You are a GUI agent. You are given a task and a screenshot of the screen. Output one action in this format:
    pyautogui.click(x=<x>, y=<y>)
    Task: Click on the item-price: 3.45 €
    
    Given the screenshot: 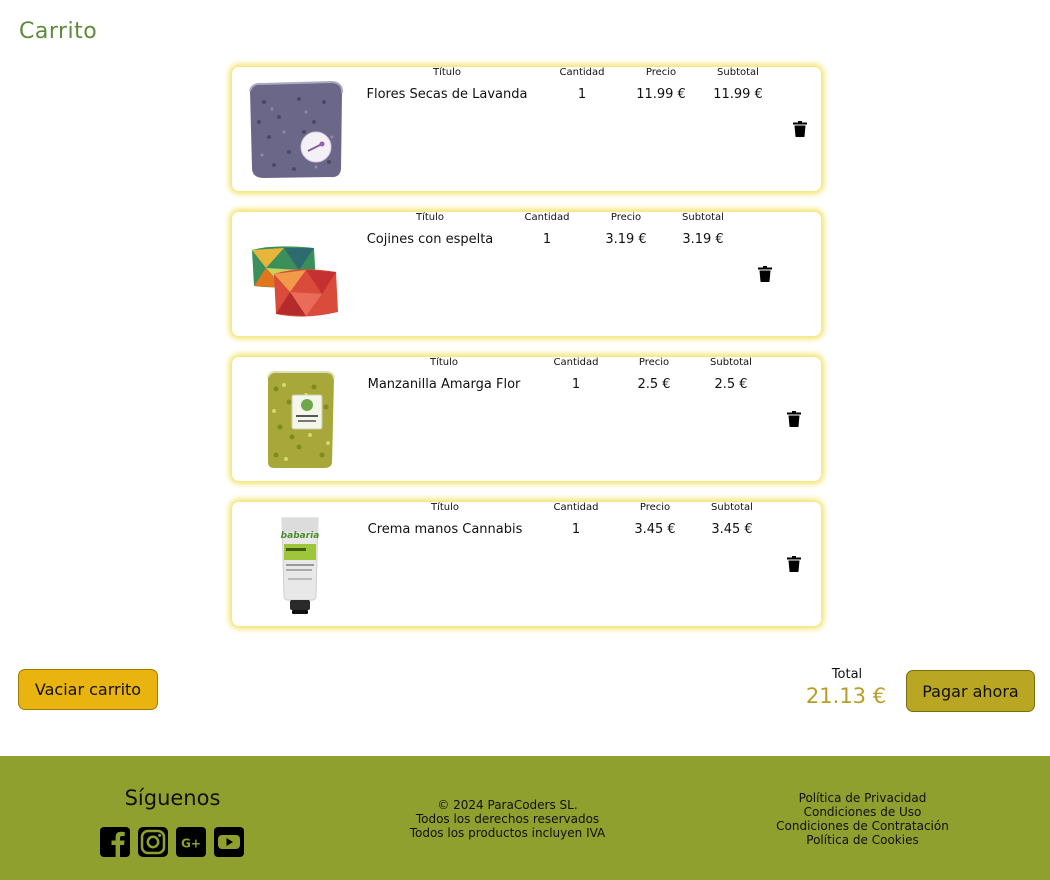 What is the action you would take?
    pyautogui.click(x=655, y=529)
    